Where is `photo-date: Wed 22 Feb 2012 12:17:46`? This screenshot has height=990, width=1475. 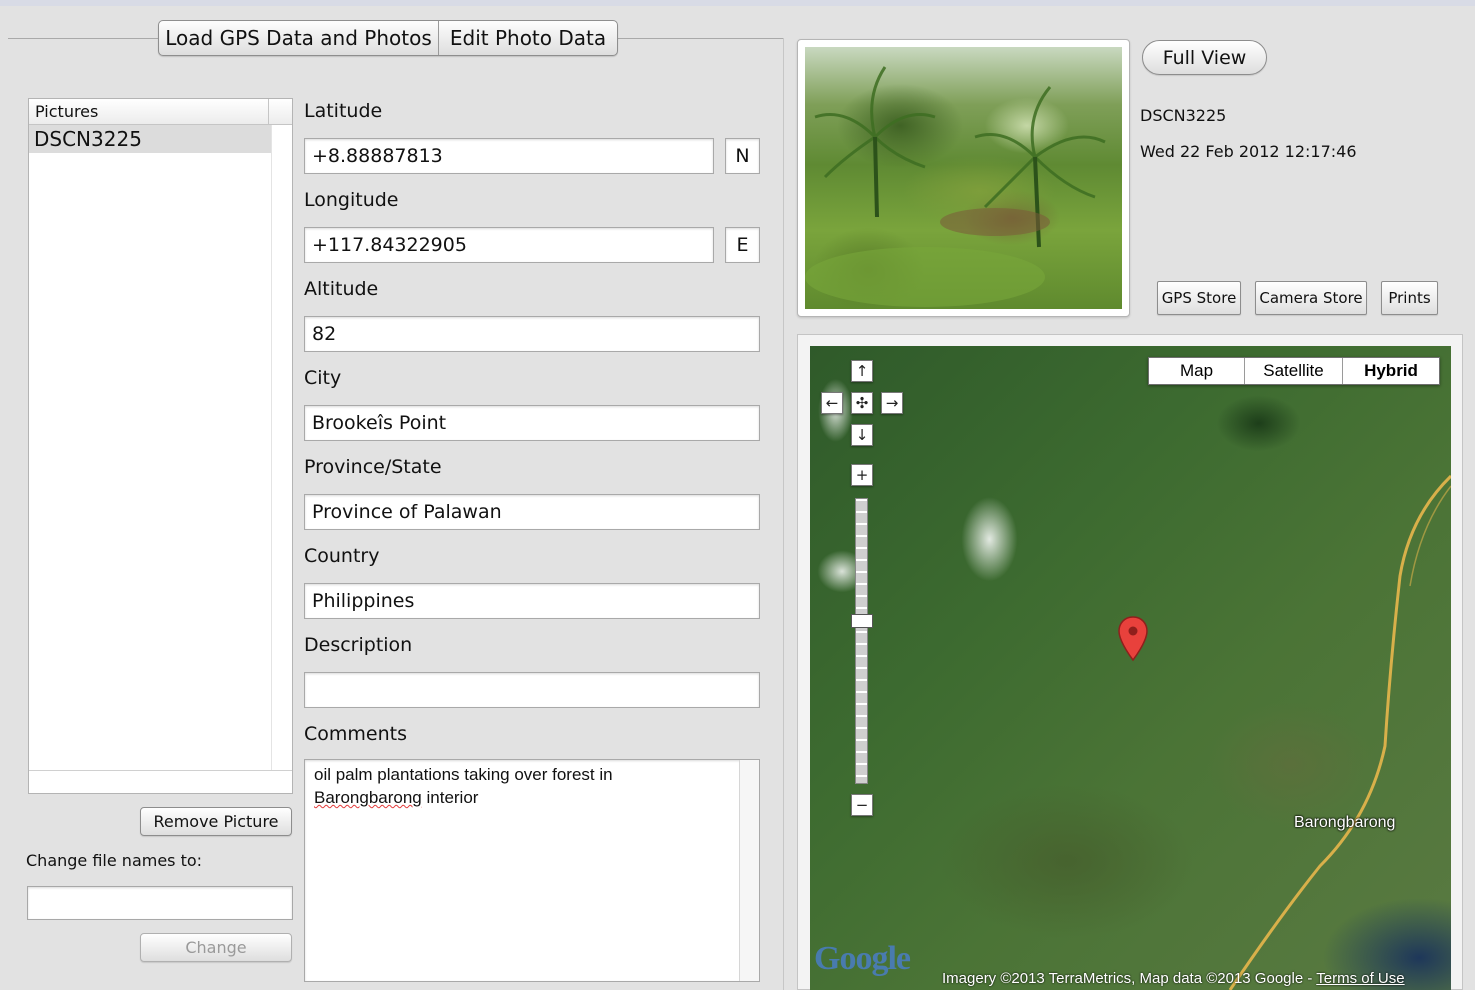 photo-date: Wed 22 Feb 2012 12:17:46 is located at coordinates (1248, 151).